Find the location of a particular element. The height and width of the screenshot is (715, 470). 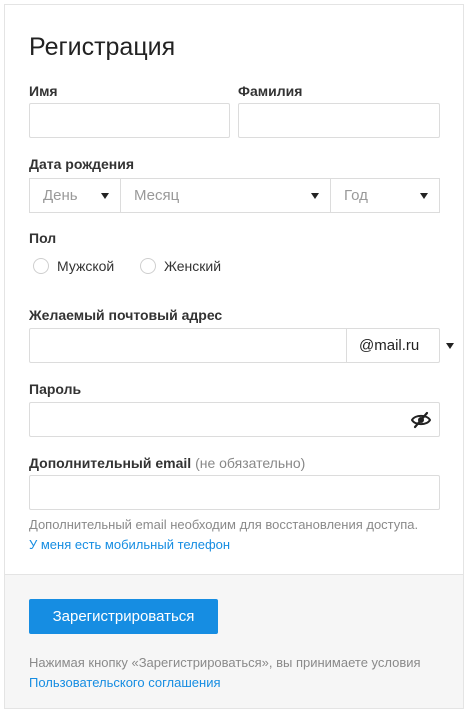

mobile-phone-link: У меня есть мобильный телефон is located at coordinates (129, 544).